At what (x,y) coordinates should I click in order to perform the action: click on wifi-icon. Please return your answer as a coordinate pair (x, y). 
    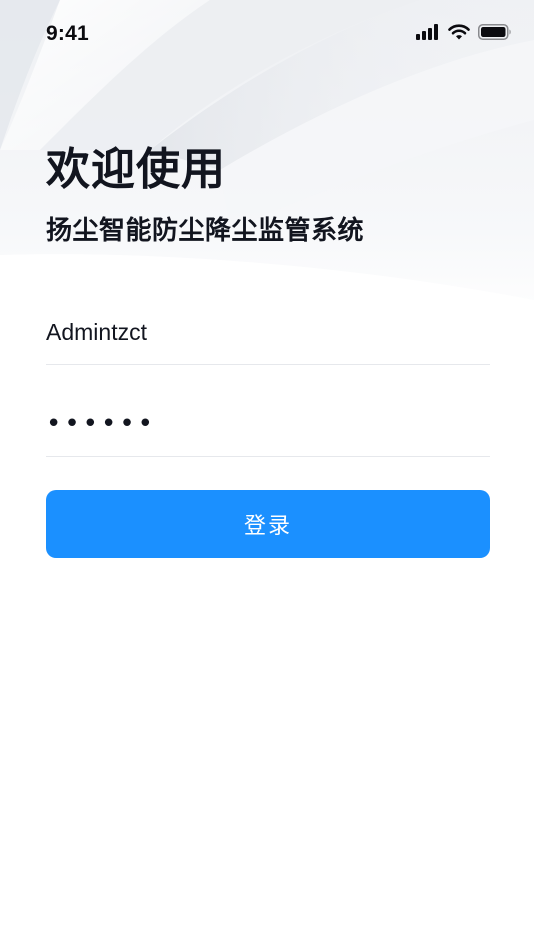
    Looking at the image, I should click on (459, 32).